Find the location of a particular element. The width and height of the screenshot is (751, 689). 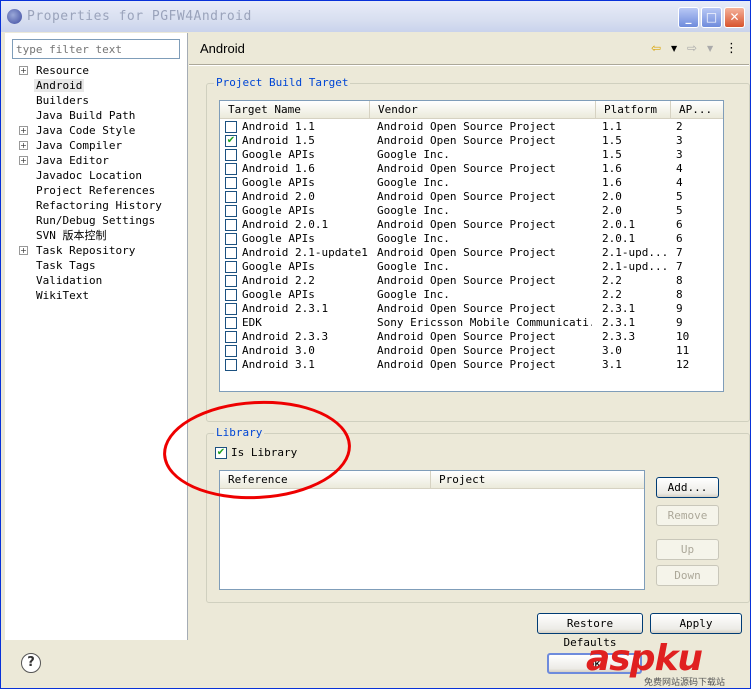

sidebar-item: Java Build Path is located at coordinates (91, 115).